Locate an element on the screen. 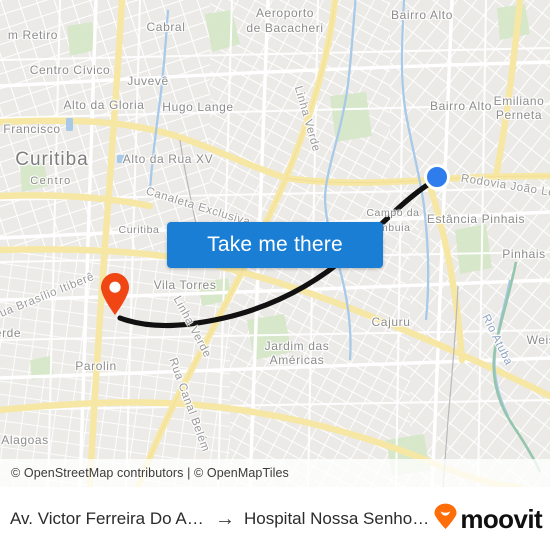 Image resolution: width=550 pixels, height=550 pixels. arrow-right-icon: → is located at coordinates (225, 518).